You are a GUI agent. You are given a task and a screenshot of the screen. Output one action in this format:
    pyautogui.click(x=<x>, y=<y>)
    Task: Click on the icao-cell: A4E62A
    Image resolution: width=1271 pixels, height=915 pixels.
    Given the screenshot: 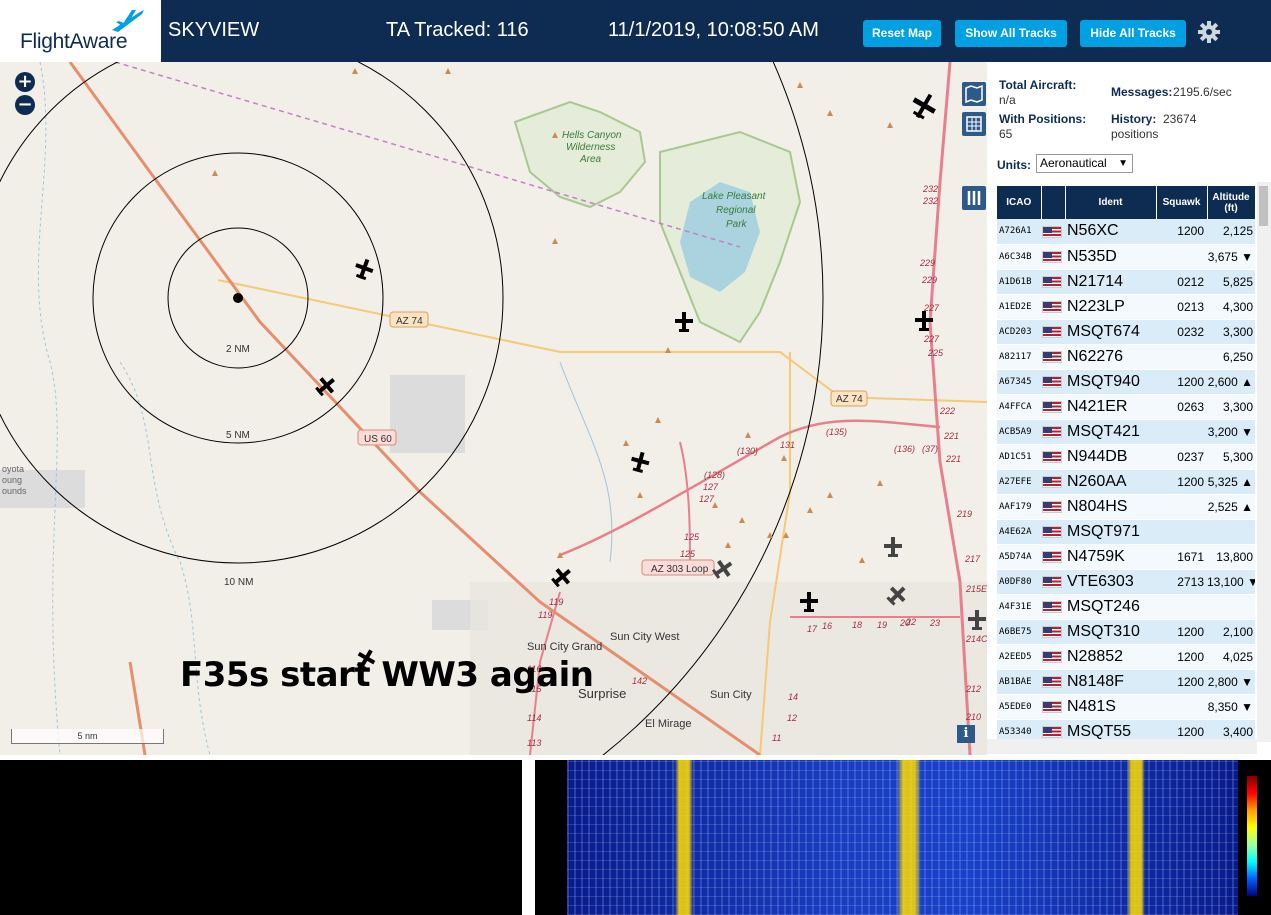 What is the action you would take?
    pyautogui.click(x=1019, y=532)
    